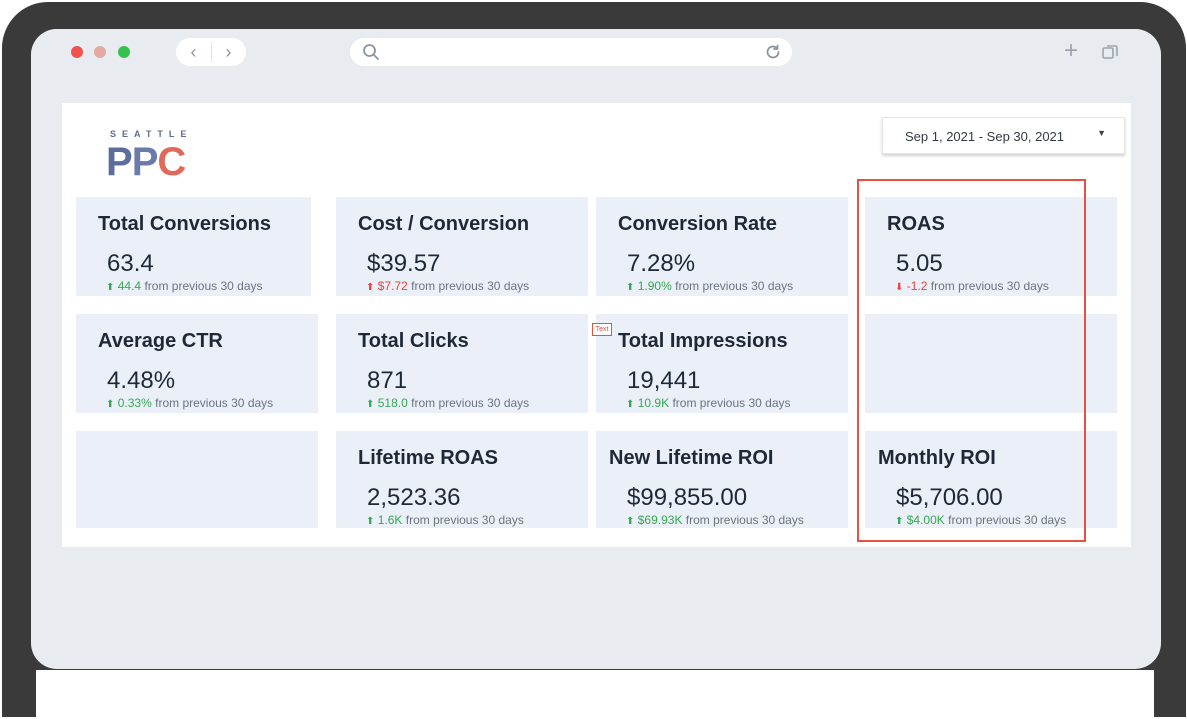 This screenshot has width=1187, height=719. I want to click on card-title: ROAS, so click(916, 224).